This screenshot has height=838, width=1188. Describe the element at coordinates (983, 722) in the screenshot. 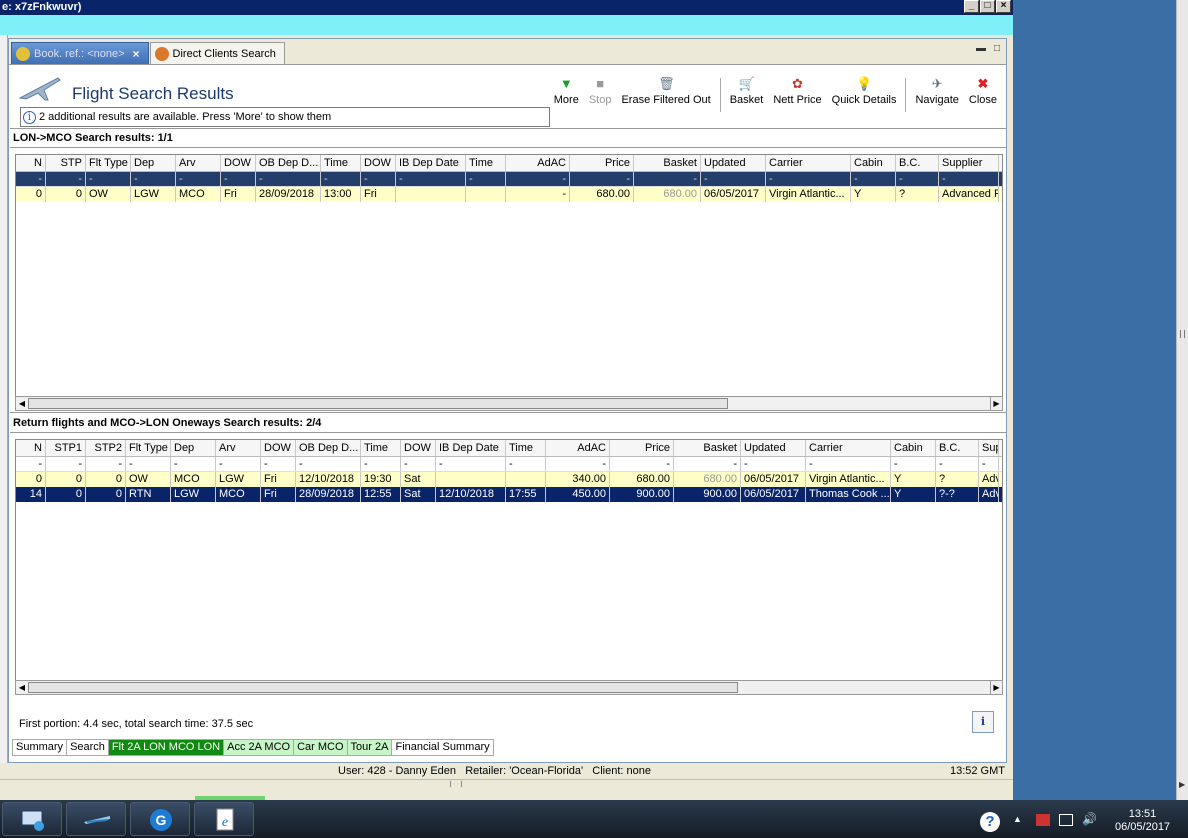

I see `info-button: i` at that location.